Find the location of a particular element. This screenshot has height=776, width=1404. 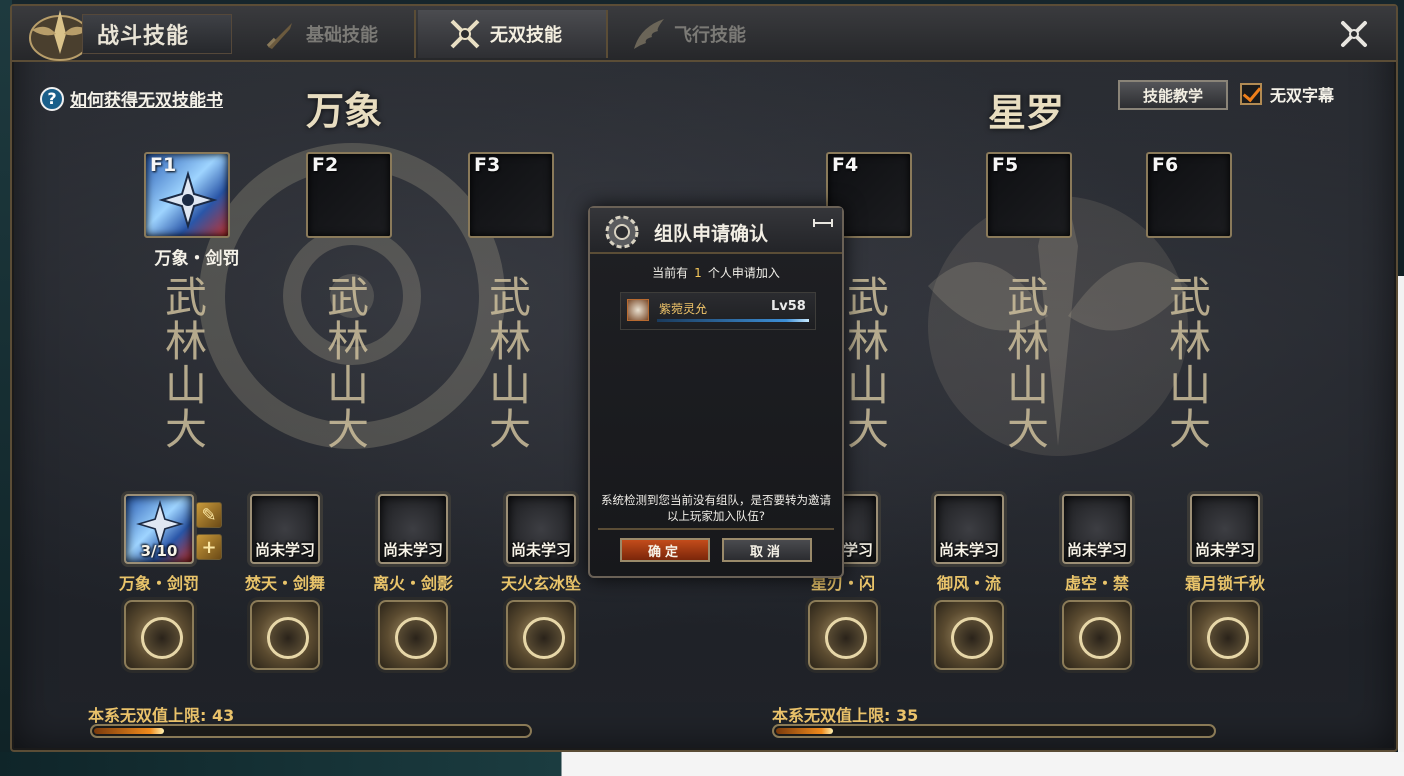

crossed-swords-close-icon is located at coordinates (1354, 34).